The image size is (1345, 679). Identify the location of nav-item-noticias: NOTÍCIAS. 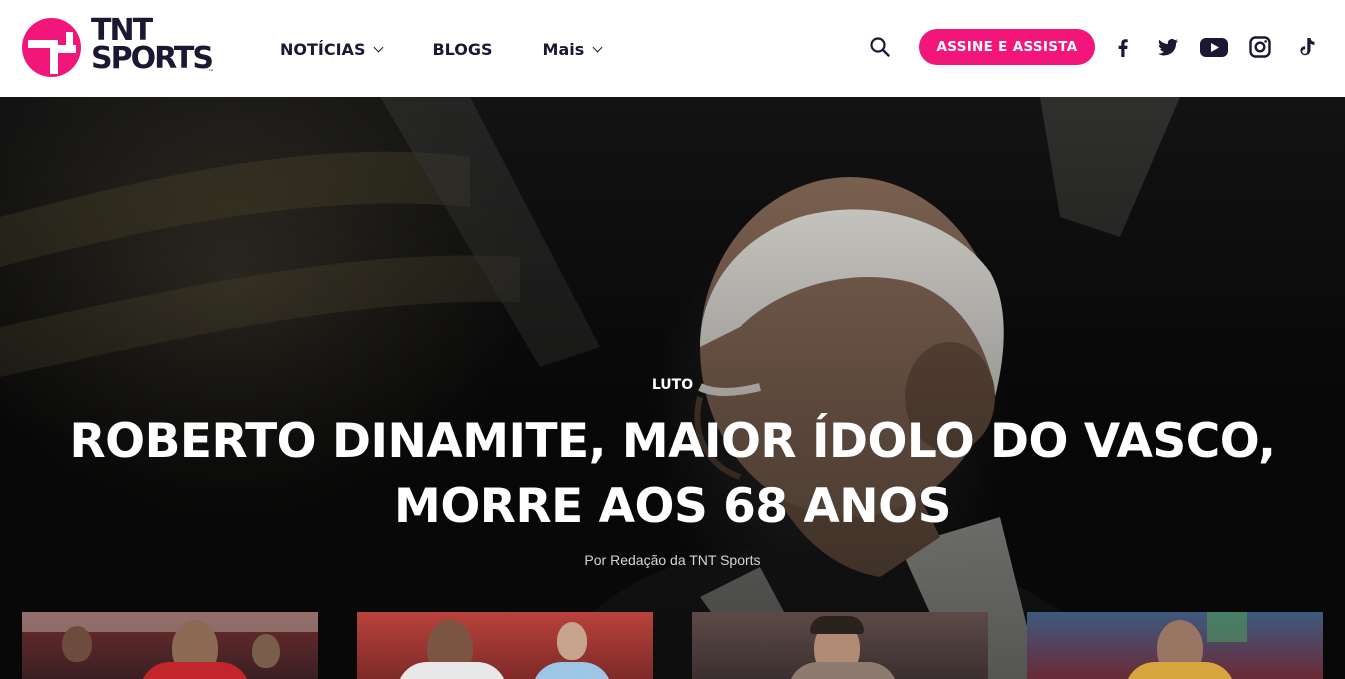
(332, 49).